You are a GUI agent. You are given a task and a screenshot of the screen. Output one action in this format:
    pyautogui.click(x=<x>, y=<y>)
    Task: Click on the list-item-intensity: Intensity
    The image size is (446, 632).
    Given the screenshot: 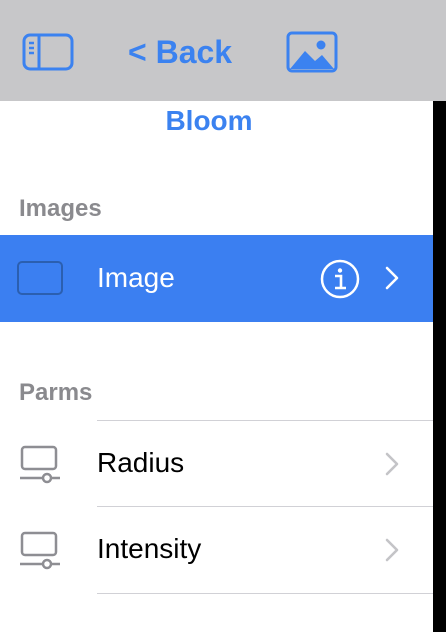 What is the action you would take?
    pyautogui.click(x=216, y=550)
    